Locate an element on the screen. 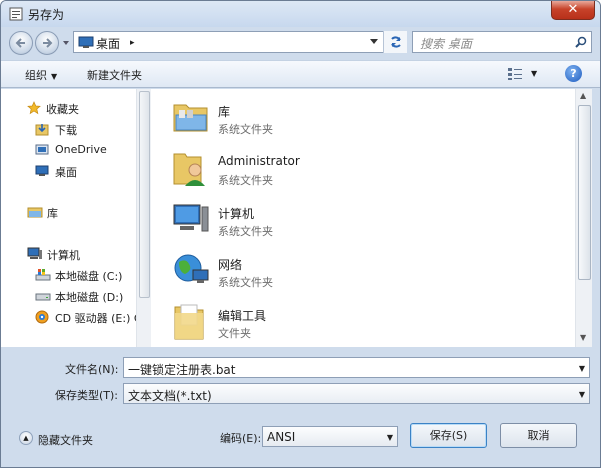 The height and width of the screenshot is (468, 601). refresh-button is located at coordinates (395, 42).